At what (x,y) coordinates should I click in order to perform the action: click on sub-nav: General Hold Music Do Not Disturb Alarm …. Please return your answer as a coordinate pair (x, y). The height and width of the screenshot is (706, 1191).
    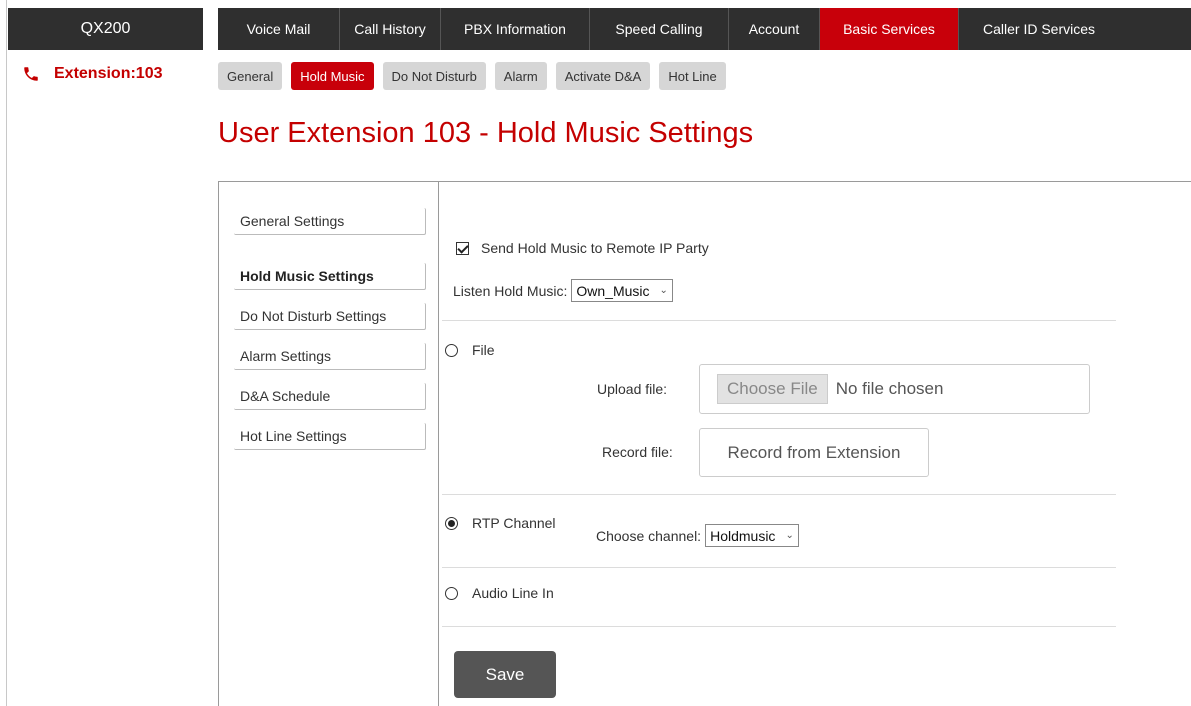
    Looking at the image, I should click on (472, 76).